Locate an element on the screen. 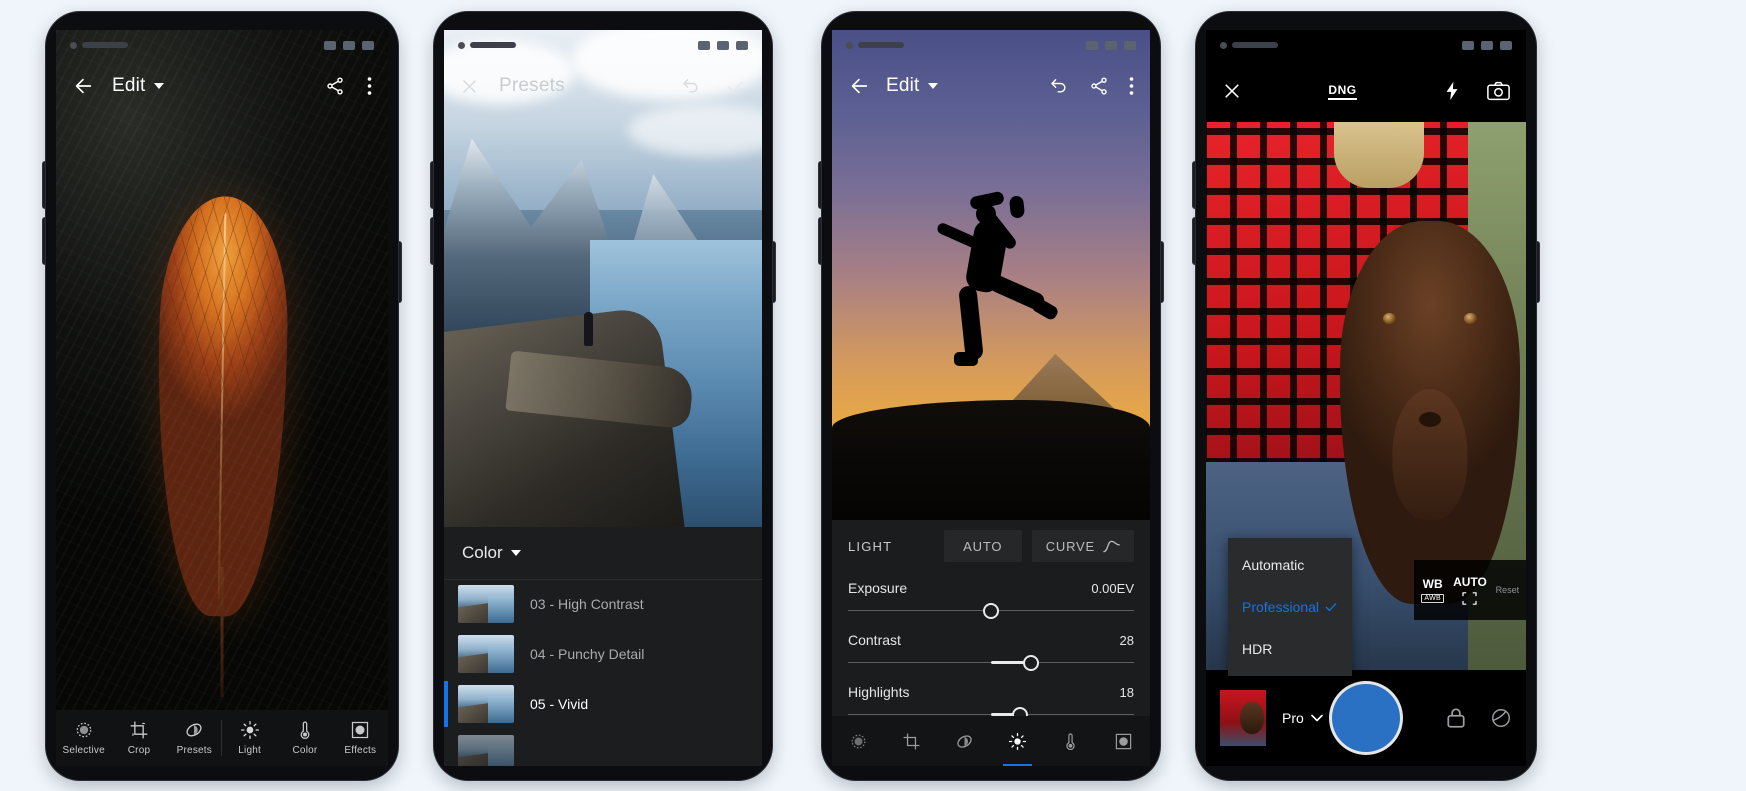 Image resolution: width=1746 pixels, height=791 pixels. presets-icon is located at coordinates (194, 730).